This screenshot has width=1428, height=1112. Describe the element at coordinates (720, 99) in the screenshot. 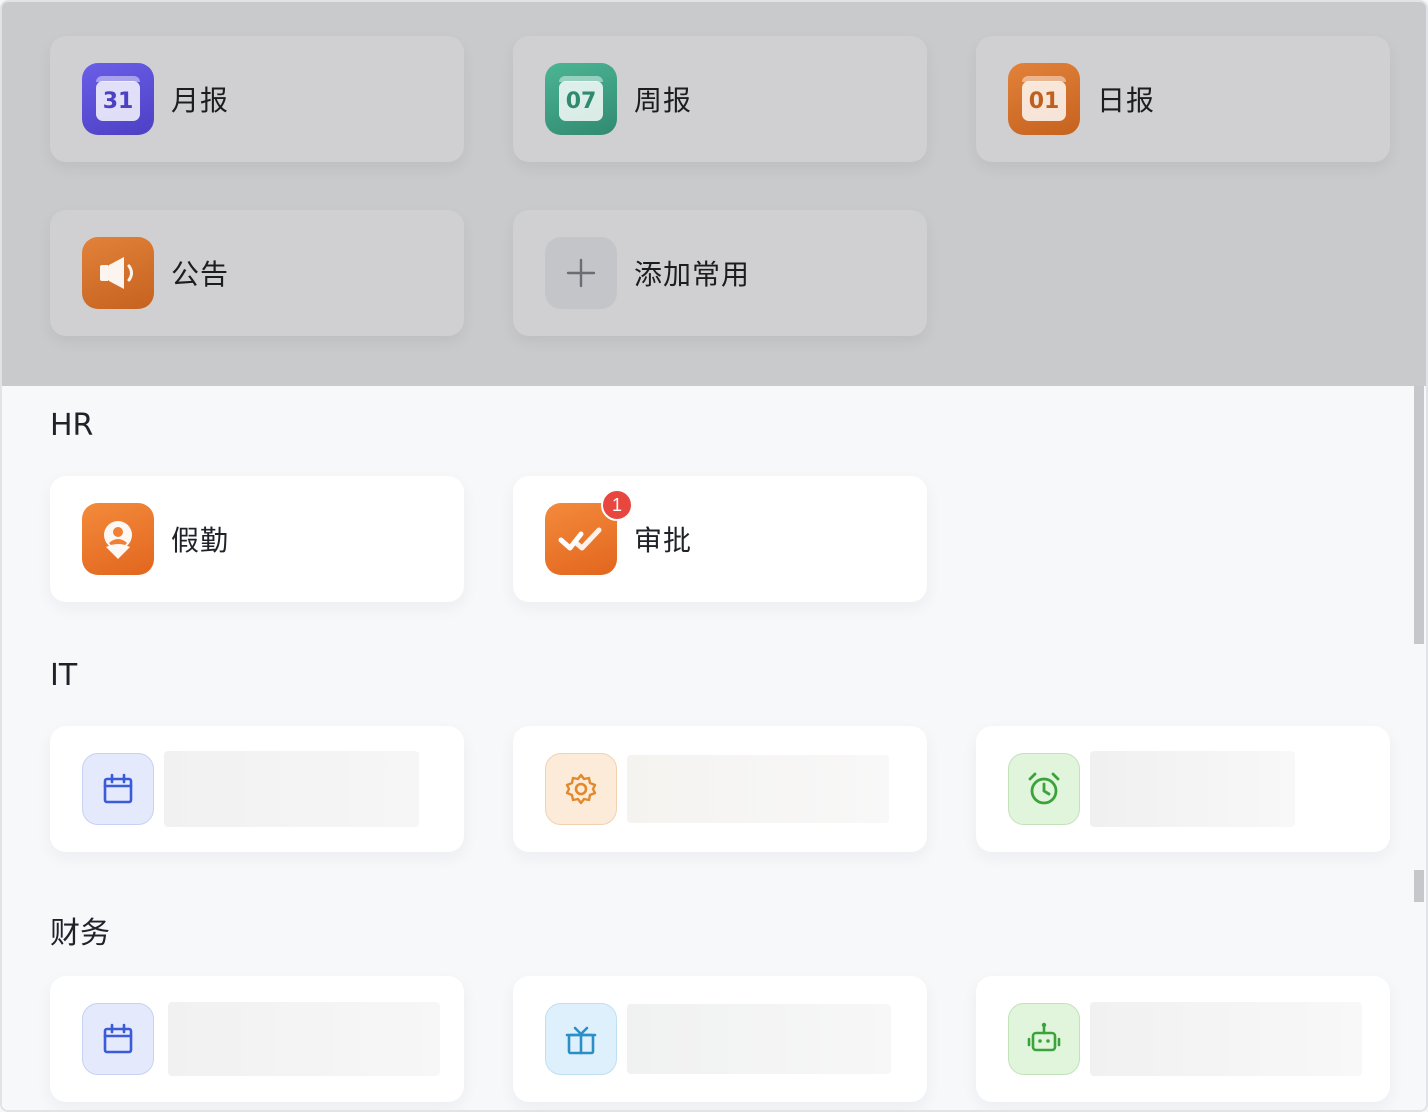

I see `favorite-weekly-report: 07 周报` at that location.